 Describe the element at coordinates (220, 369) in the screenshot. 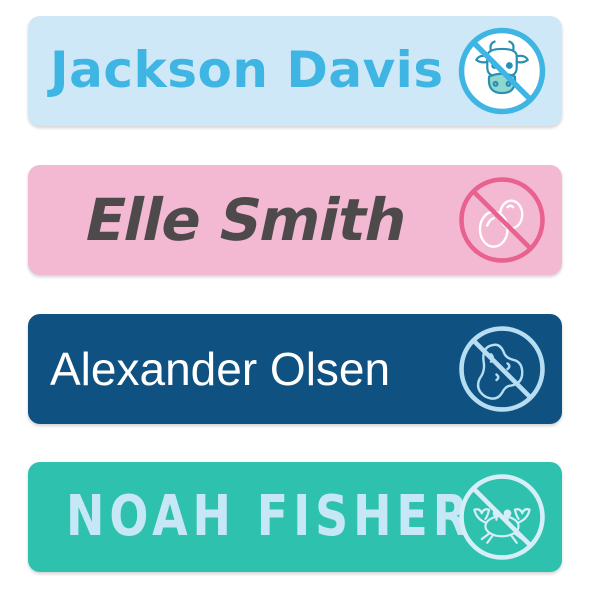

I see `label-name: Alexander Olsen` at that location.